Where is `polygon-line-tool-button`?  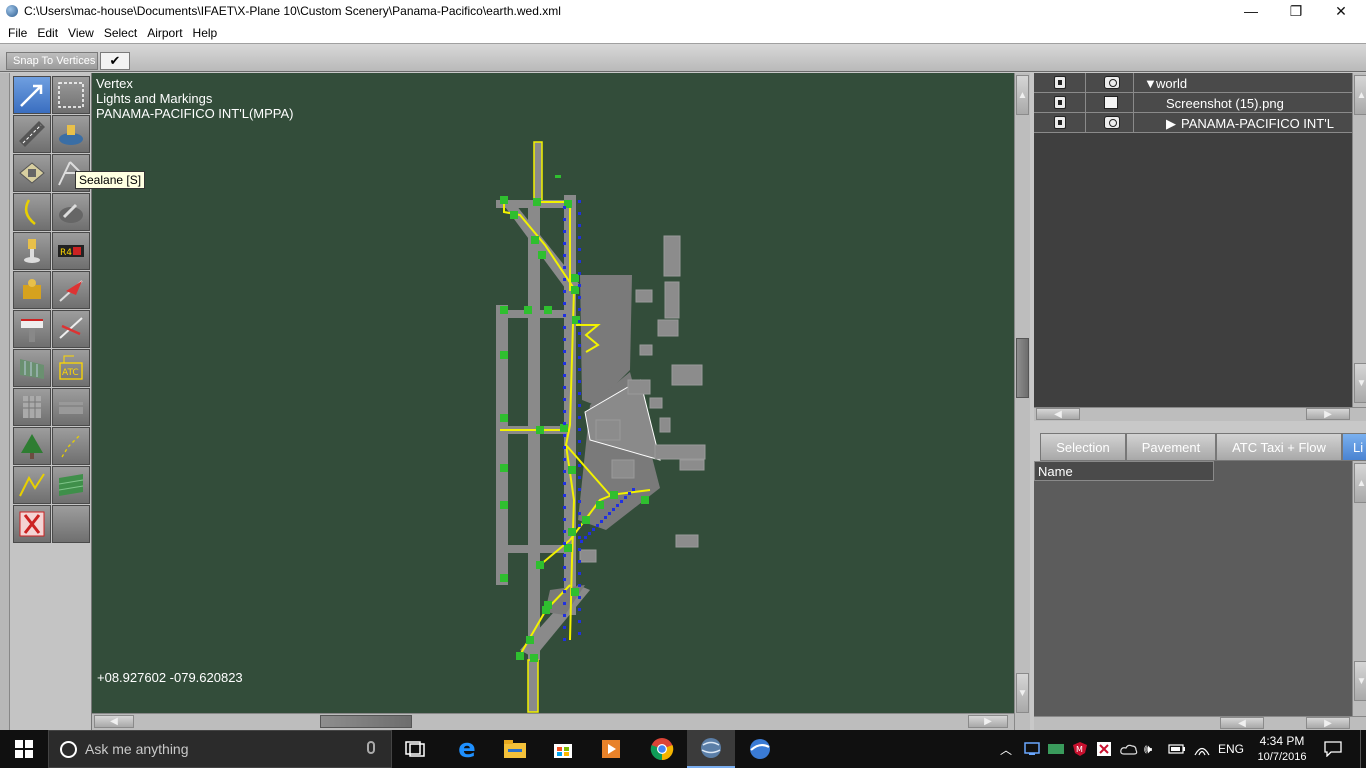 polygon-line-tool-button is located at coordinates (32, 485).